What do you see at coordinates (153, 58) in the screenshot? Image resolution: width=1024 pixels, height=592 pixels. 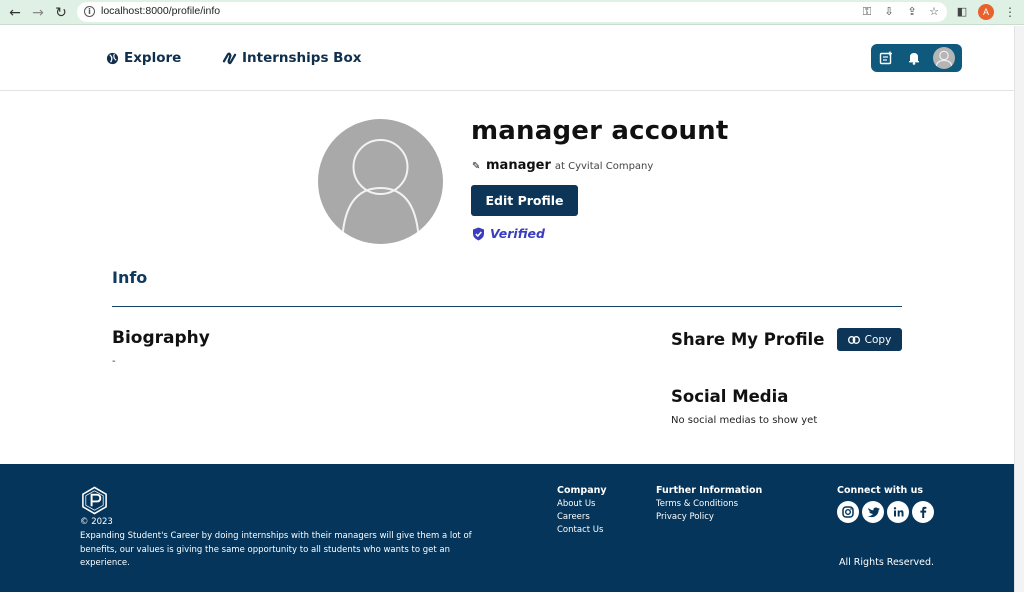 I see `nav-explore-label: Explore` at bounding box center [153, 58].